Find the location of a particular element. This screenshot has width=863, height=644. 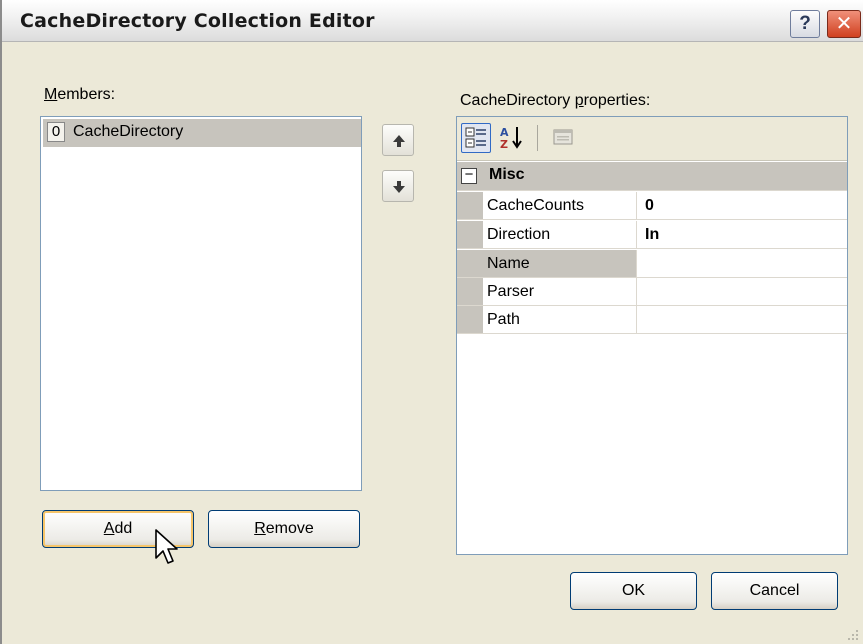

svg-text: Z is located at coordinates (504, 144).